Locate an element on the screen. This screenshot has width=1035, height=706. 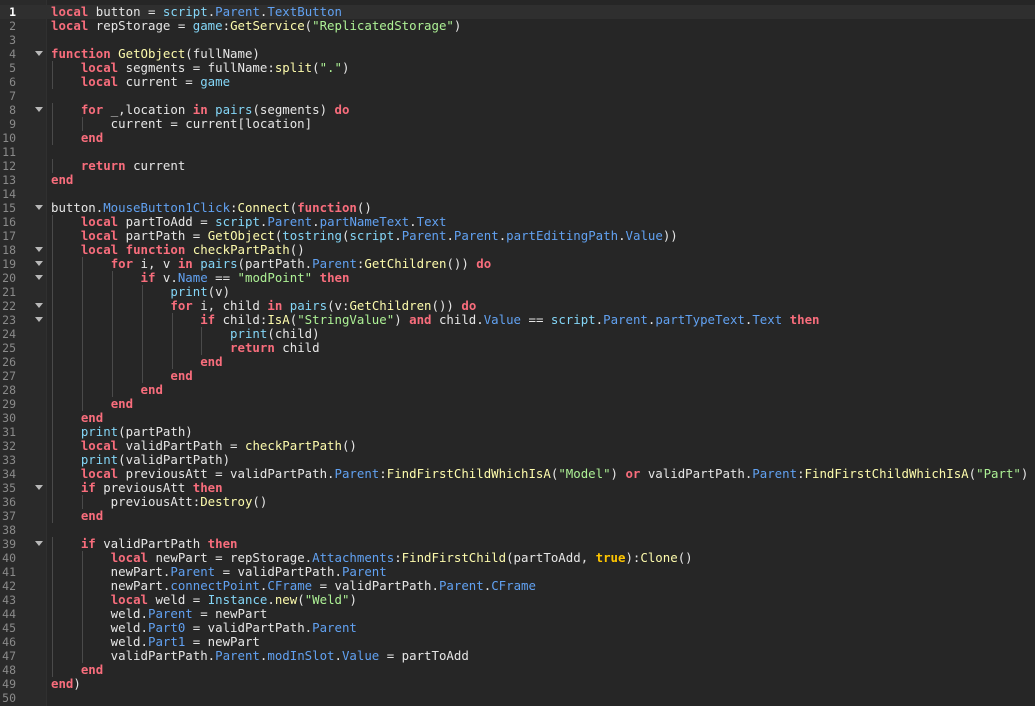
keyword-token: end is located at coordinates (151, 389).